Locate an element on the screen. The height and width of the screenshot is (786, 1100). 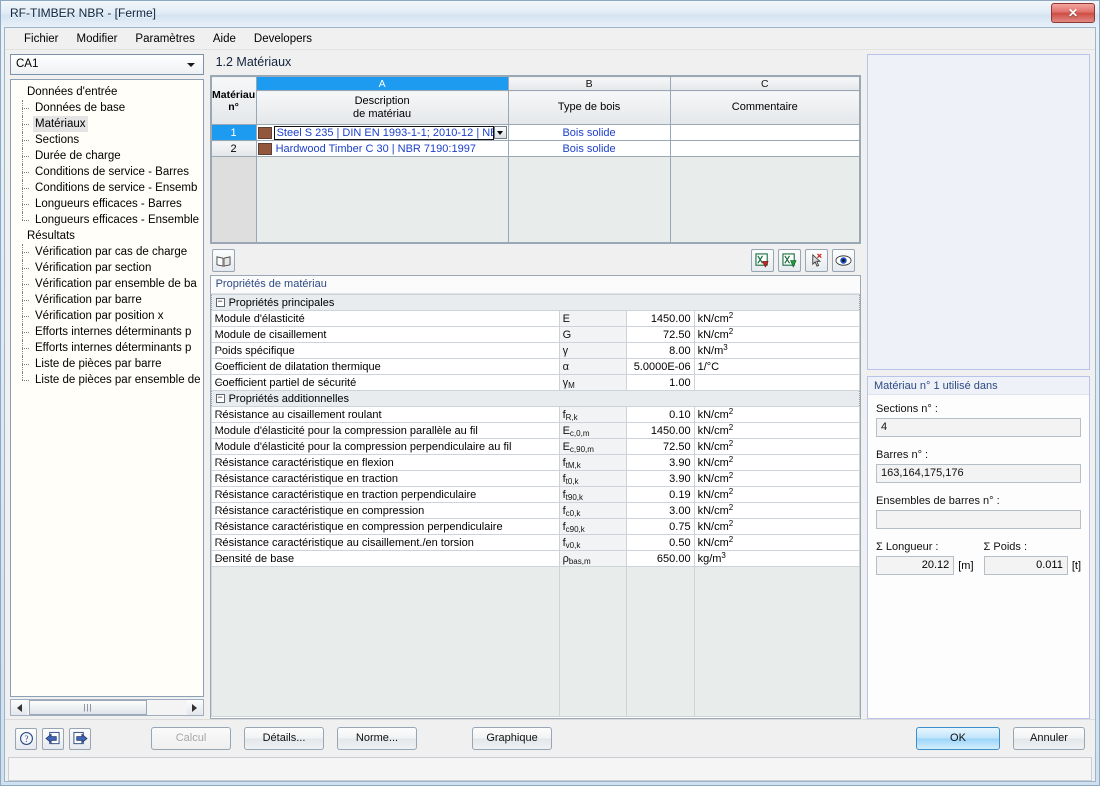
total-weight-field: 0.011 is located at coordinates (1025, 565).